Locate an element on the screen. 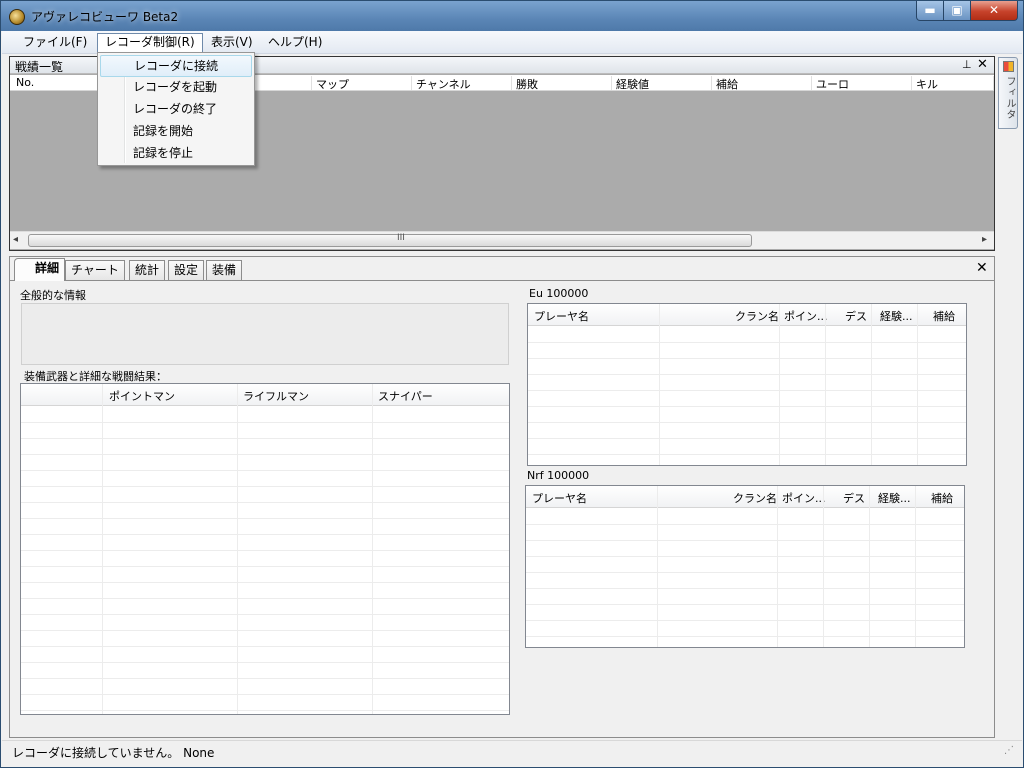 The height and width of the screenshot is (768, 1024). menu-stop-recording: 記録を停止 is located at coordinates (176, 154).